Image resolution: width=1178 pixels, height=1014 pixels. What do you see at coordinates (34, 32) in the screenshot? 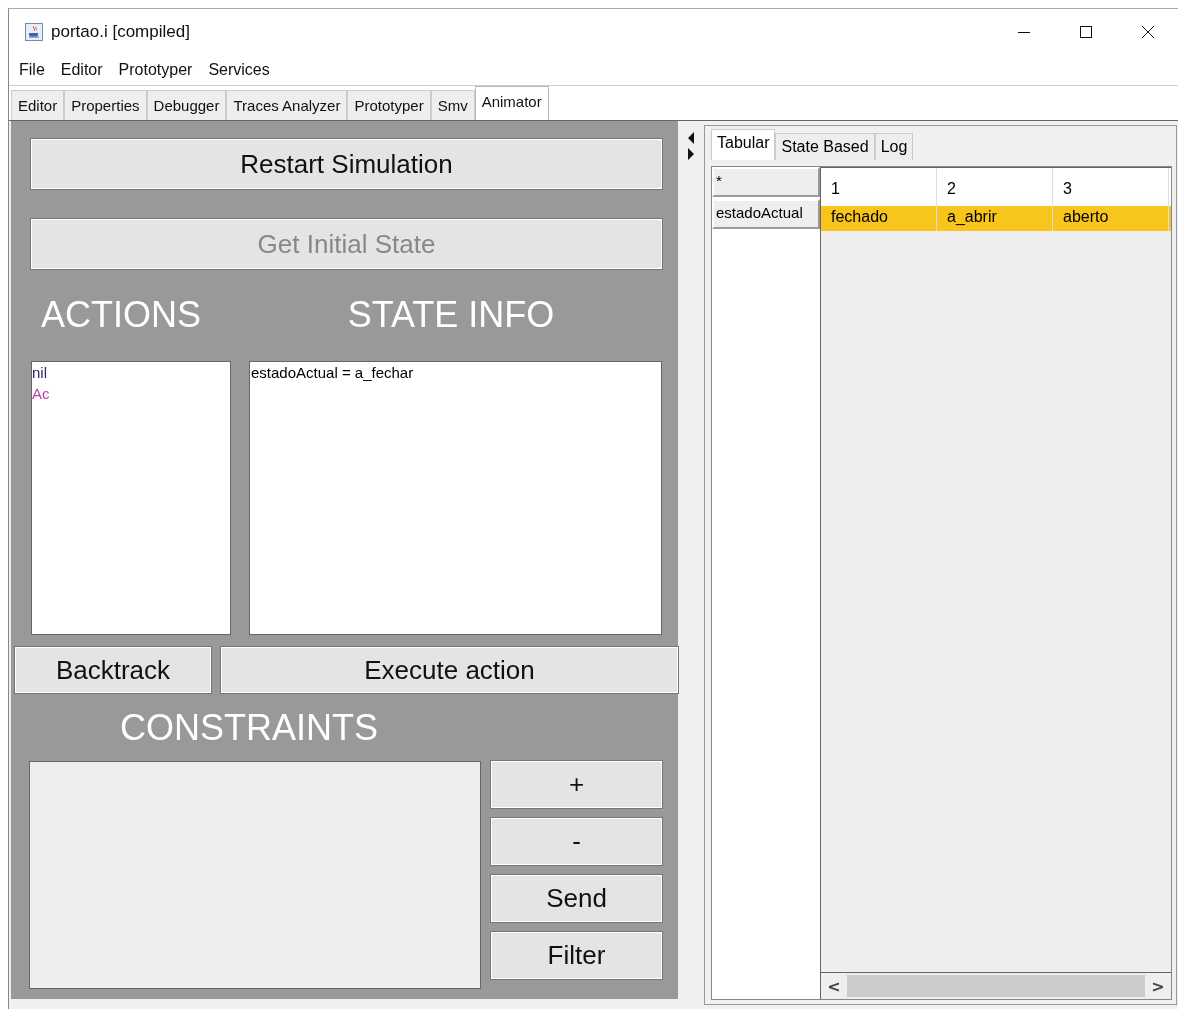
I see `java-cup-icon` at bounding box center [34, 32].